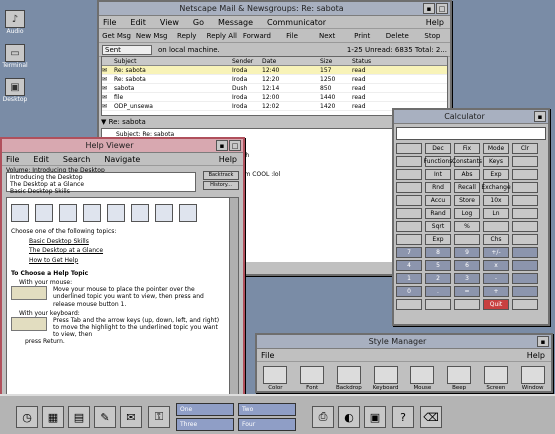 This screenshot has height=434, width=555. What do you see at coordinates (438, 174) in the screenshot?
I see `calculator-key: Int` at bounding box center [438, 174].